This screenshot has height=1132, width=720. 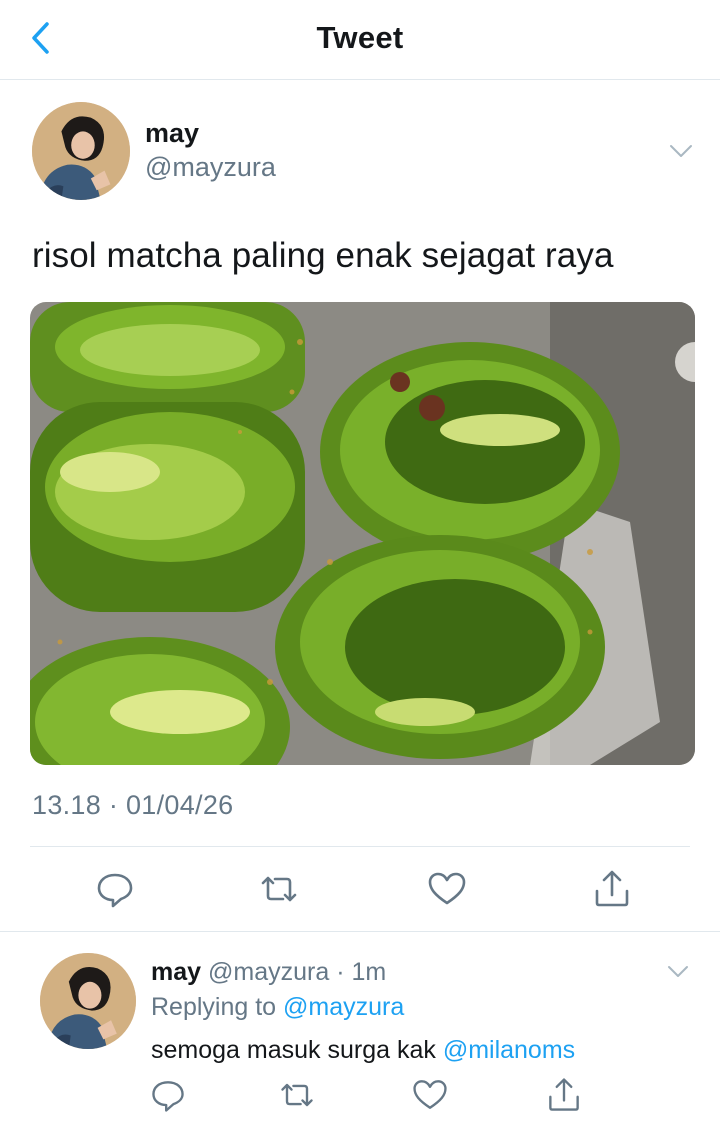 What do you see at coordinates (133, 805) in the screenshot?
I see `tweet-timestamp: 13.18 · 01/04/26` at bounding box center [133, 805].